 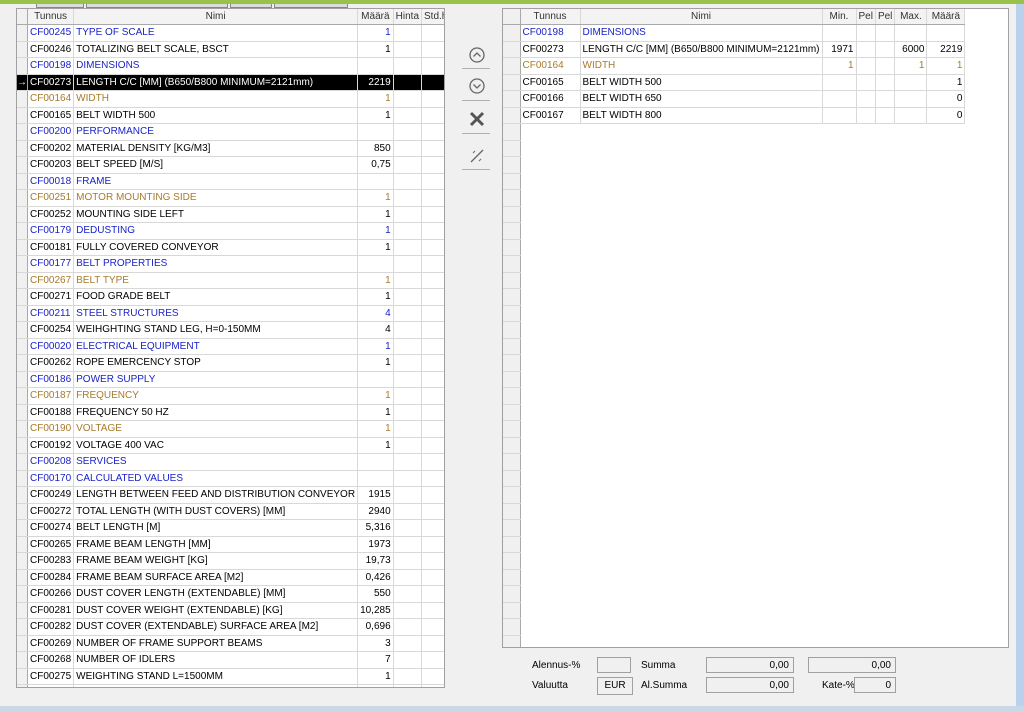 I want to click on cell-qty: 4, so click(x=375, y=313).